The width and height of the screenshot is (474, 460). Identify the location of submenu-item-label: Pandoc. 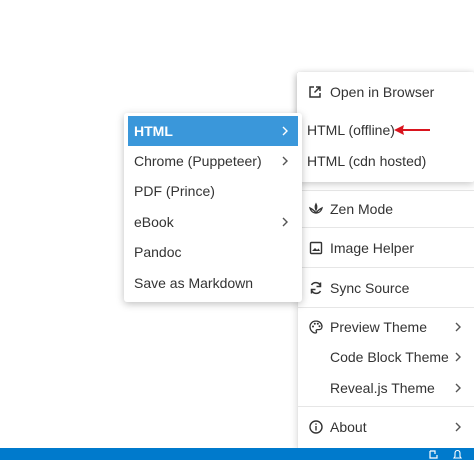
(158, 252).